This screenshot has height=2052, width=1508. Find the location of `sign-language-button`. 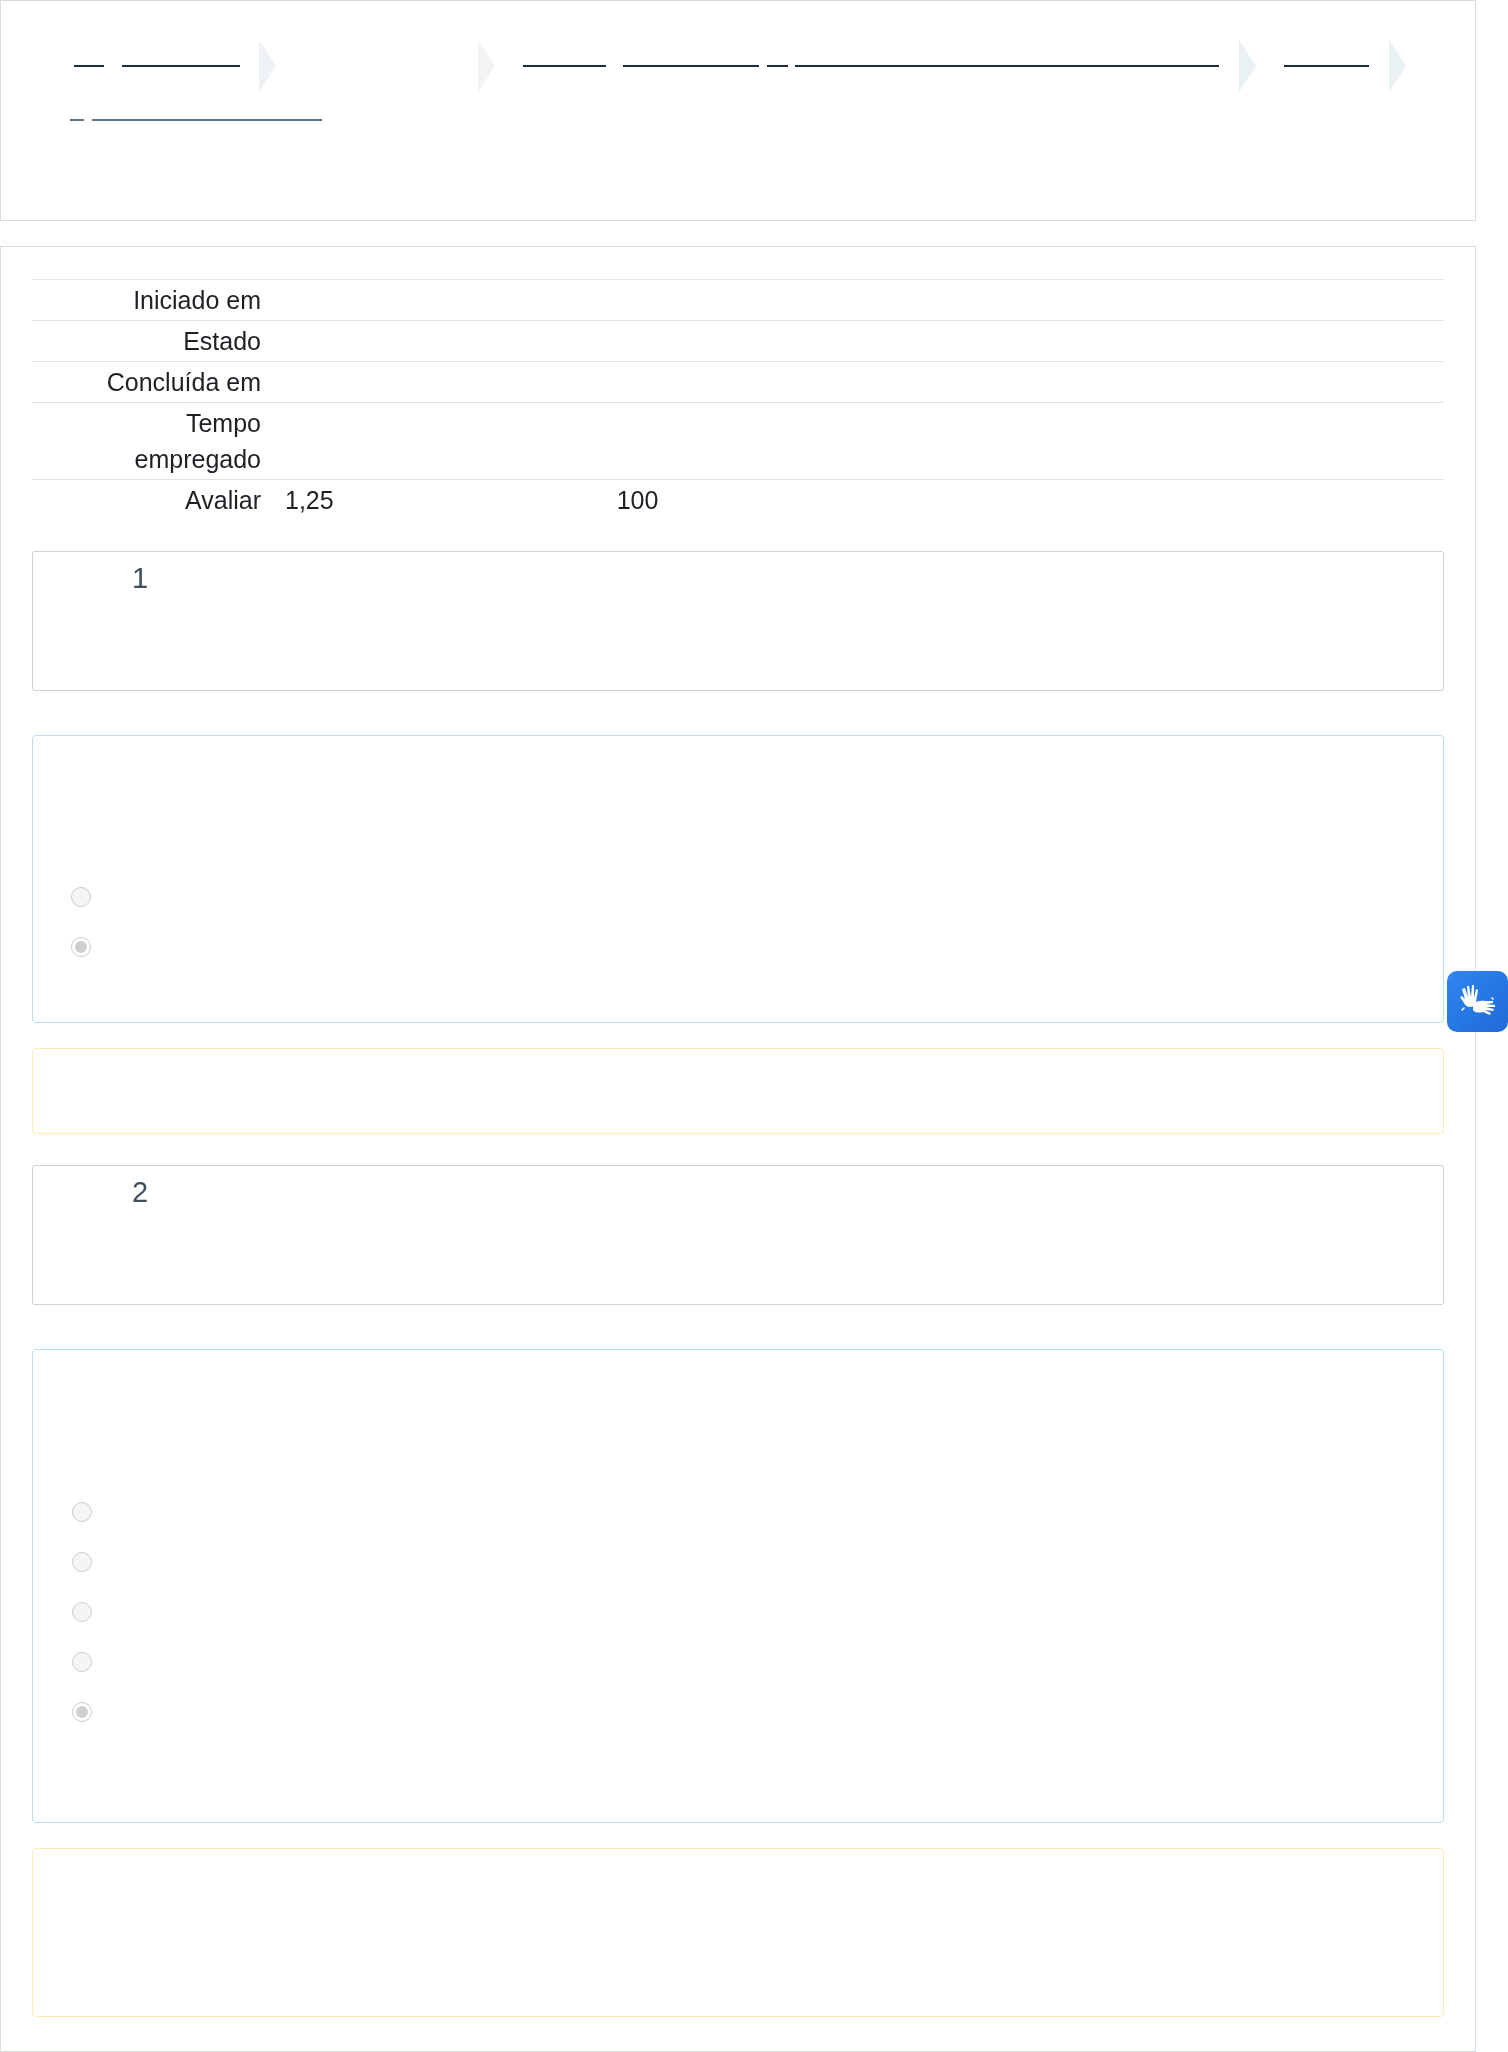

sign-language-button is located at coordinates (1477, 1001).